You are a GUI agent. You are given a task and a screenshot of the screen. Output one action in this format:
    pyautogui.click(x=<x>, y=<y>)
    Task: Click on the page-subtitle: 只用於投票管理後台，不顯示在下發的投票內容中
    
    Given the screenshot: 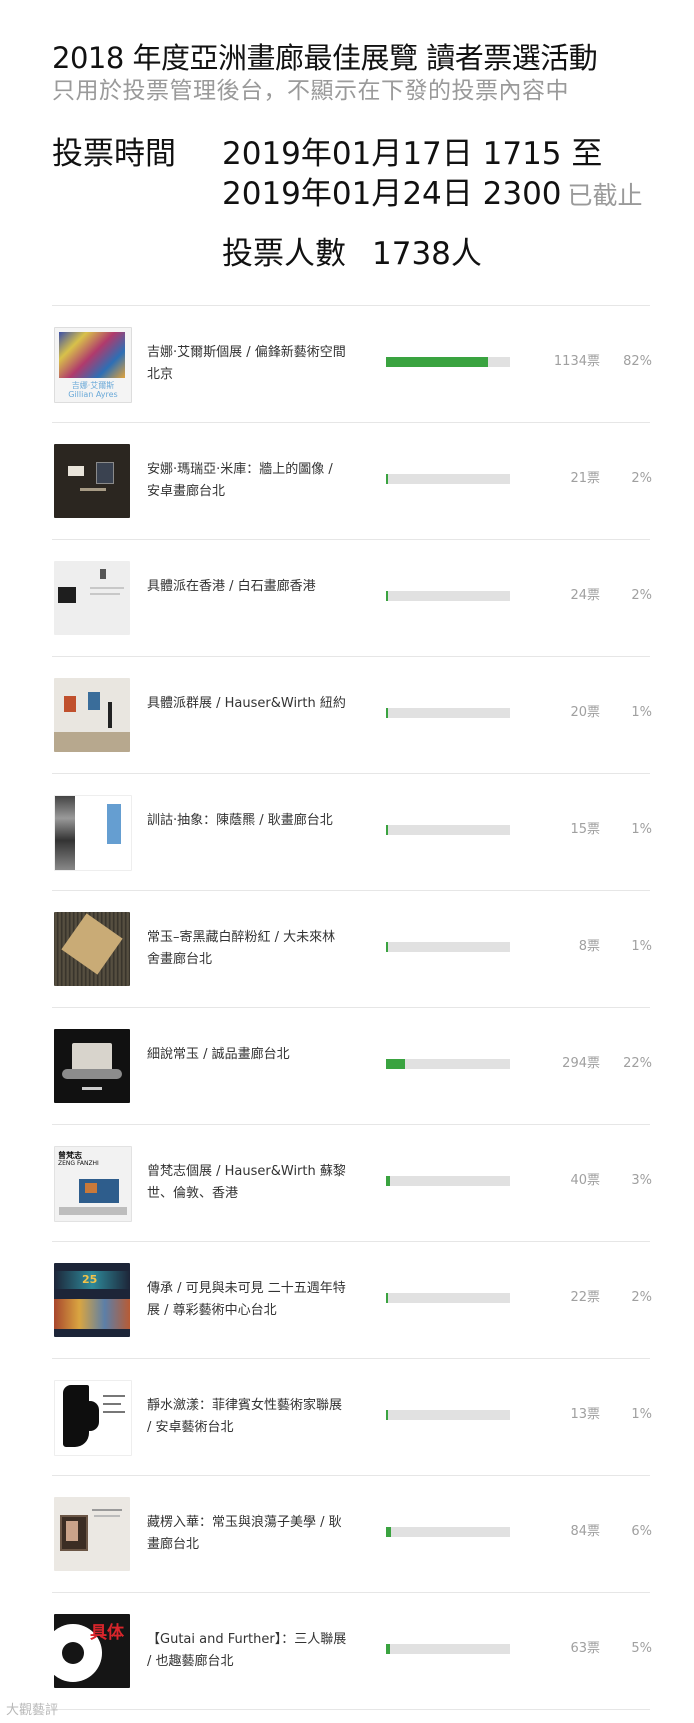 What is the action you would take?
    pyautogui.click(x=310, y=91)
    